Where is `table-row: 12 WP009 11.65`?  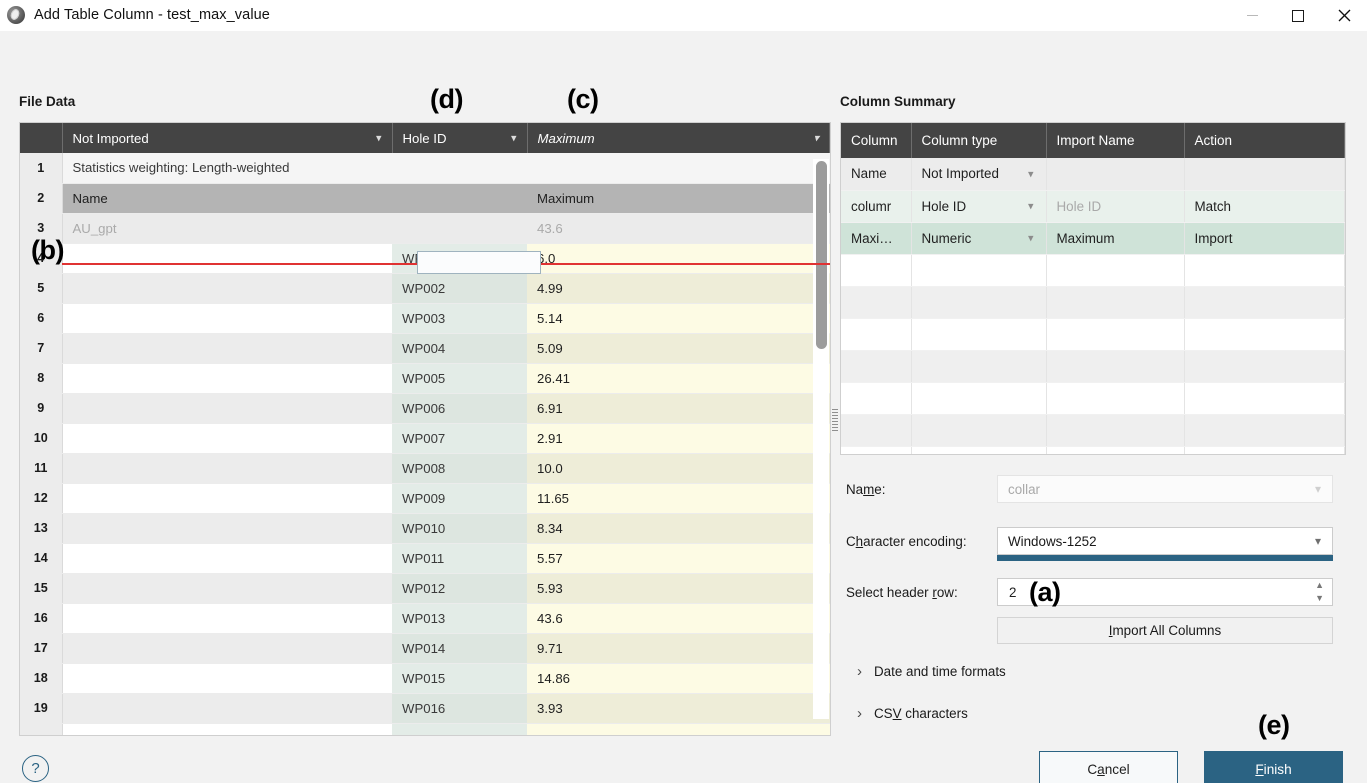 table-row: 12 WP009 11.65 is located at coordinates (425, 498).